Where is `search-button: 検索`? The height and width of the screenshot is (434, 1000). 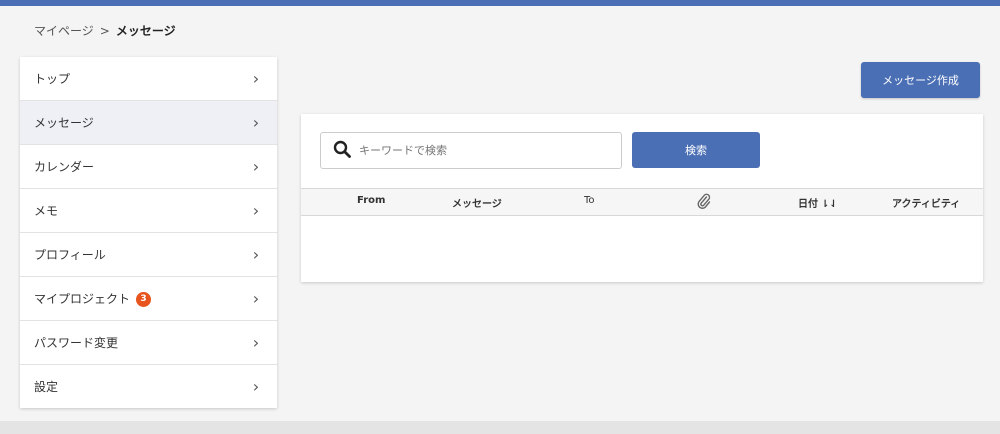 search-button: 検索 is located at coordinates (696, 150).